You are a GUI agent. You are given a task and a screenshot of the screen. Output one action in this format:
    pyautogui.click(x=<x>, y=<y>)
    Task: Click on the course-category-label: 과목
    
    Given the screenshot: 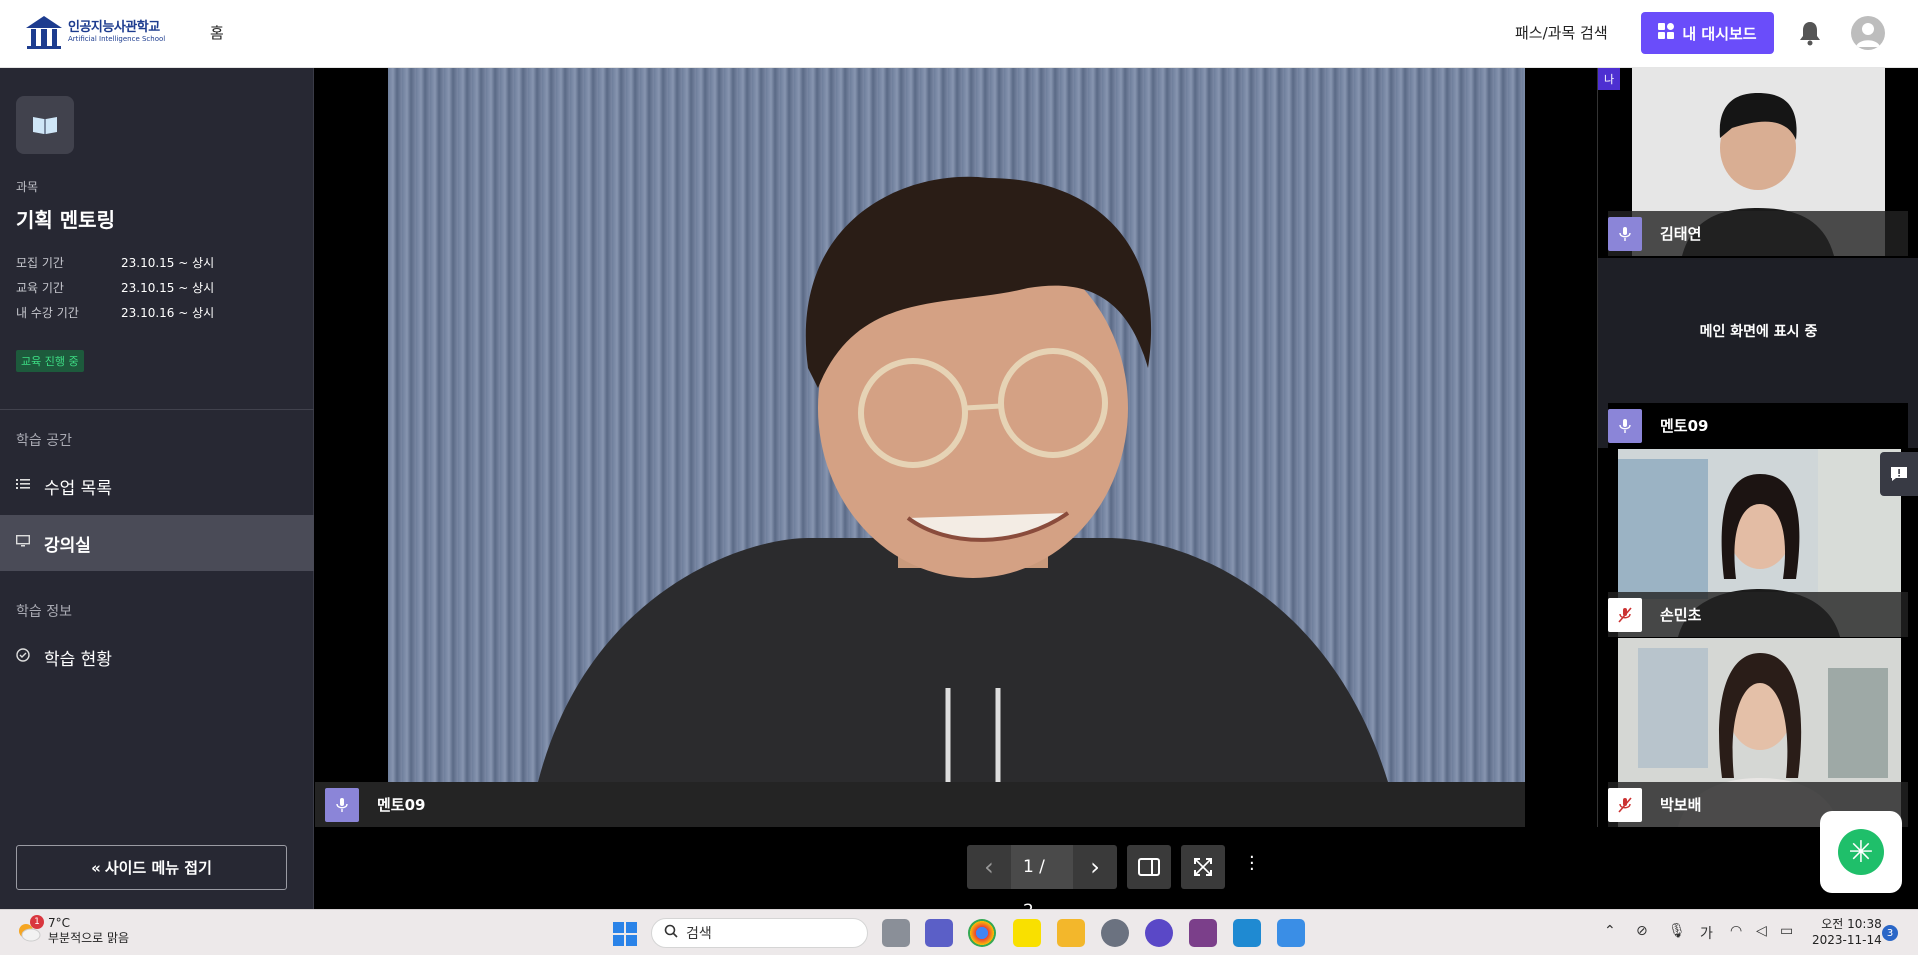 What is the action you would take?
    pyautogui.click(x=27, y=187)
    